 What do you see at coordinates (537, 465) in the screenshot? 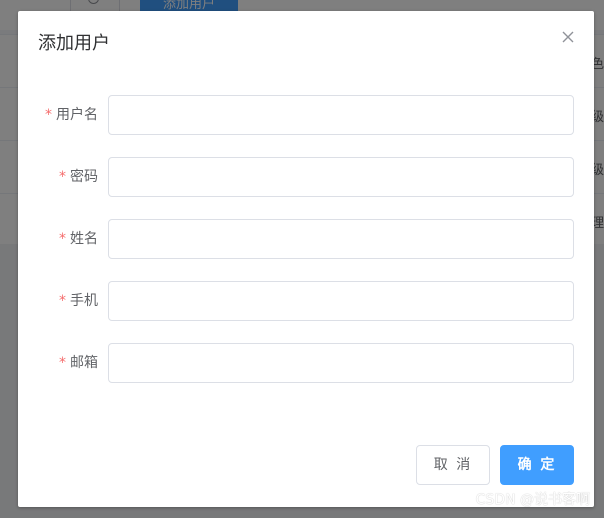
I see `confirm-button: 确 定` at bounding box center [537, 465].